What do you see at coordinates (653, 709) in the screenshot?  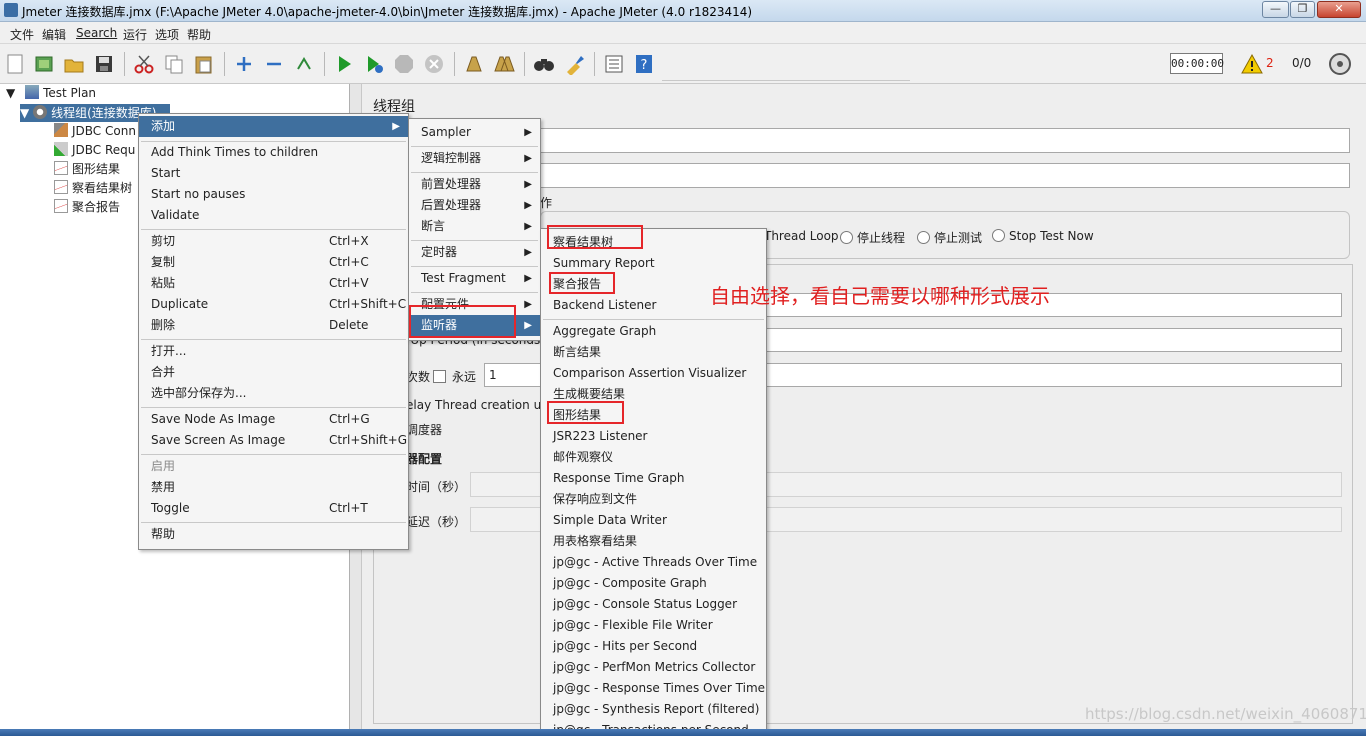 I see `listener-item-synthesis-report: jp@gc - Synthesis Report (filtered)` at bounding box center [653, 709].